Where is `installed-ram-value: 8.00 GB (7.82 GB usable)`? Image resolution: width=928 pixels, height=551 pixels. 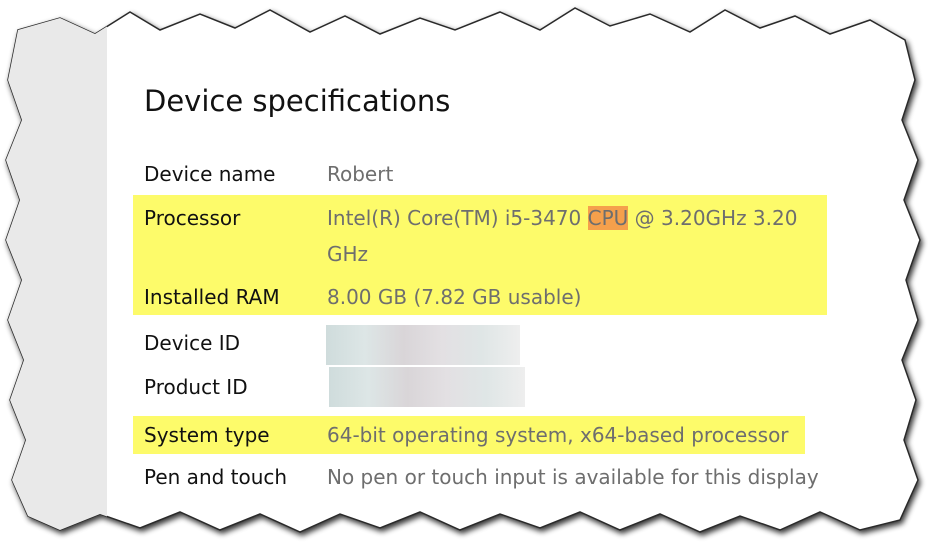 installed-ram-value: 8.00 GB (7.82 GB usable) is located at coordinates (454, 297).